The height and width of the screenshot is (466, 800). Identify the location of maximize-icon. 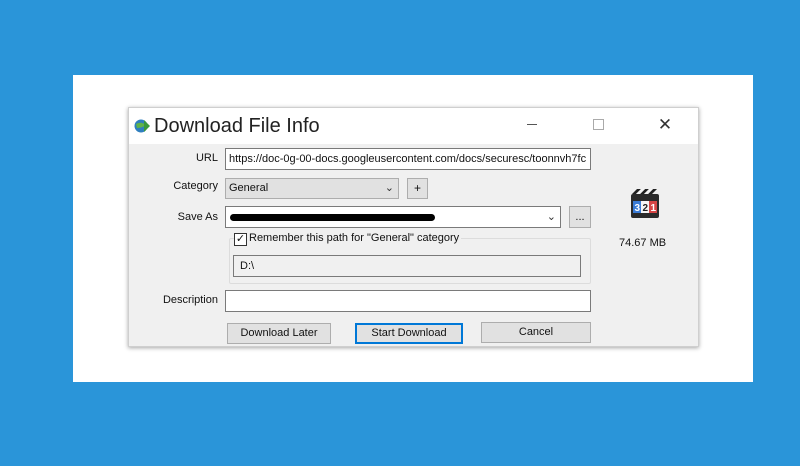
(598, 125).